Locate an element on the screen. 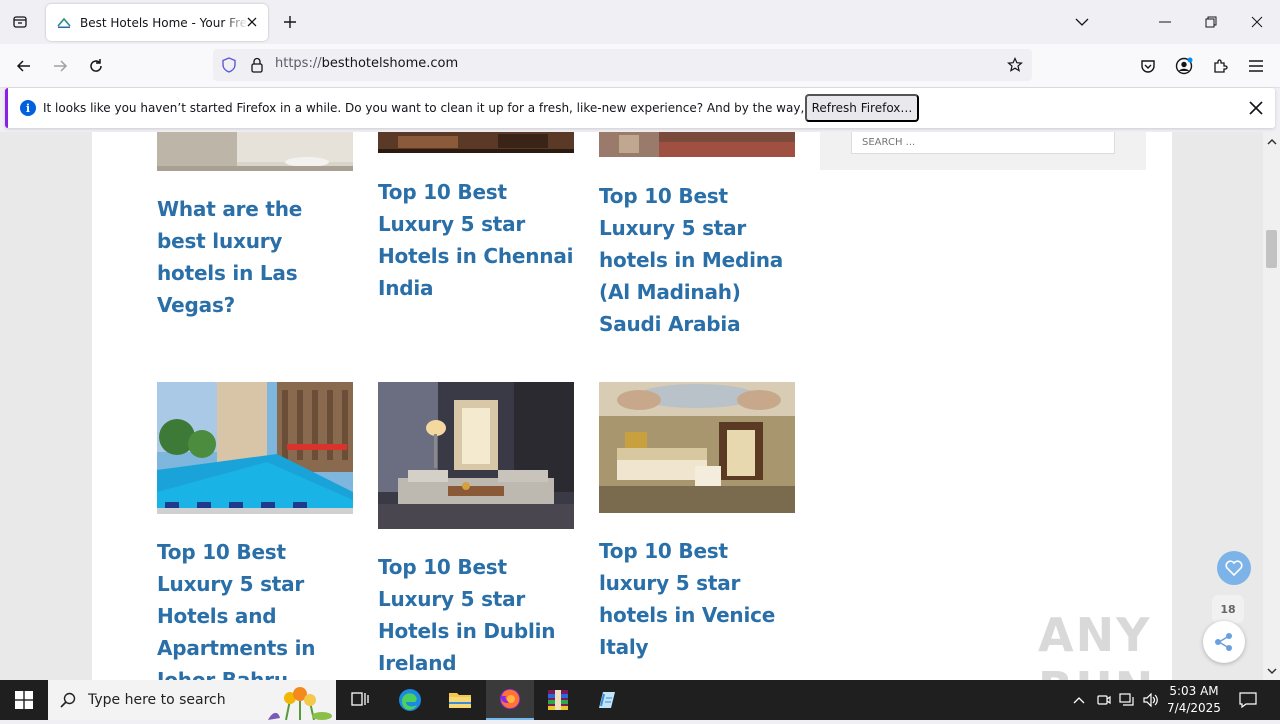 Image resolution: width=1280 pixels, height=724 pixels. back-arrow-icon is located at coordinates (24, 66).